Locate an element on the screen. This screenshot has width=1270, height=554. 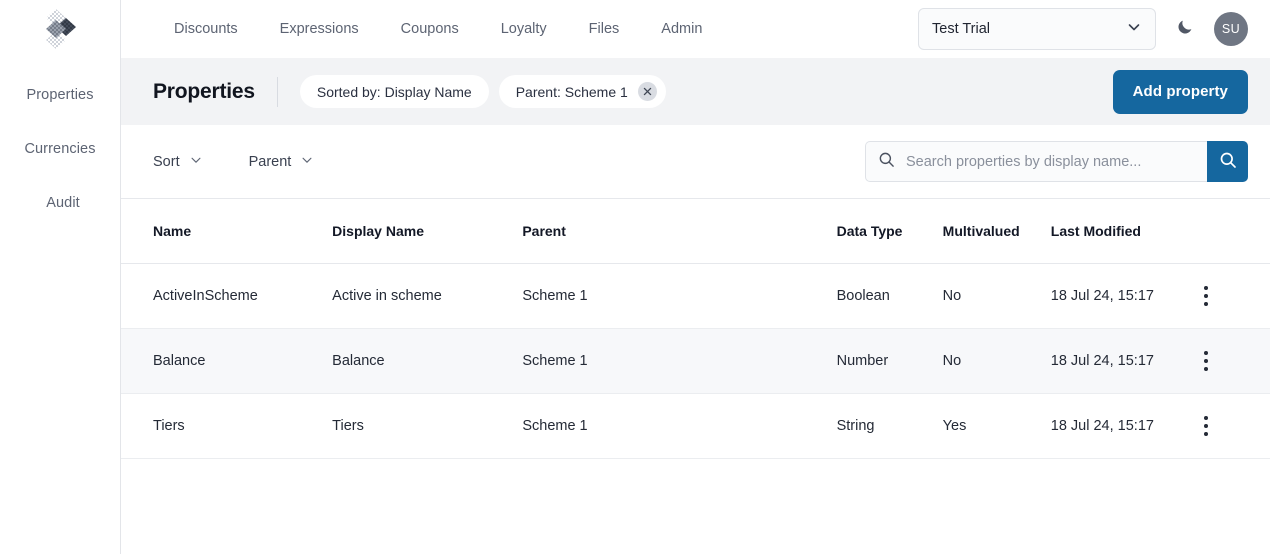
cell-display-name: Tiers is located at coordinates (427, 426).